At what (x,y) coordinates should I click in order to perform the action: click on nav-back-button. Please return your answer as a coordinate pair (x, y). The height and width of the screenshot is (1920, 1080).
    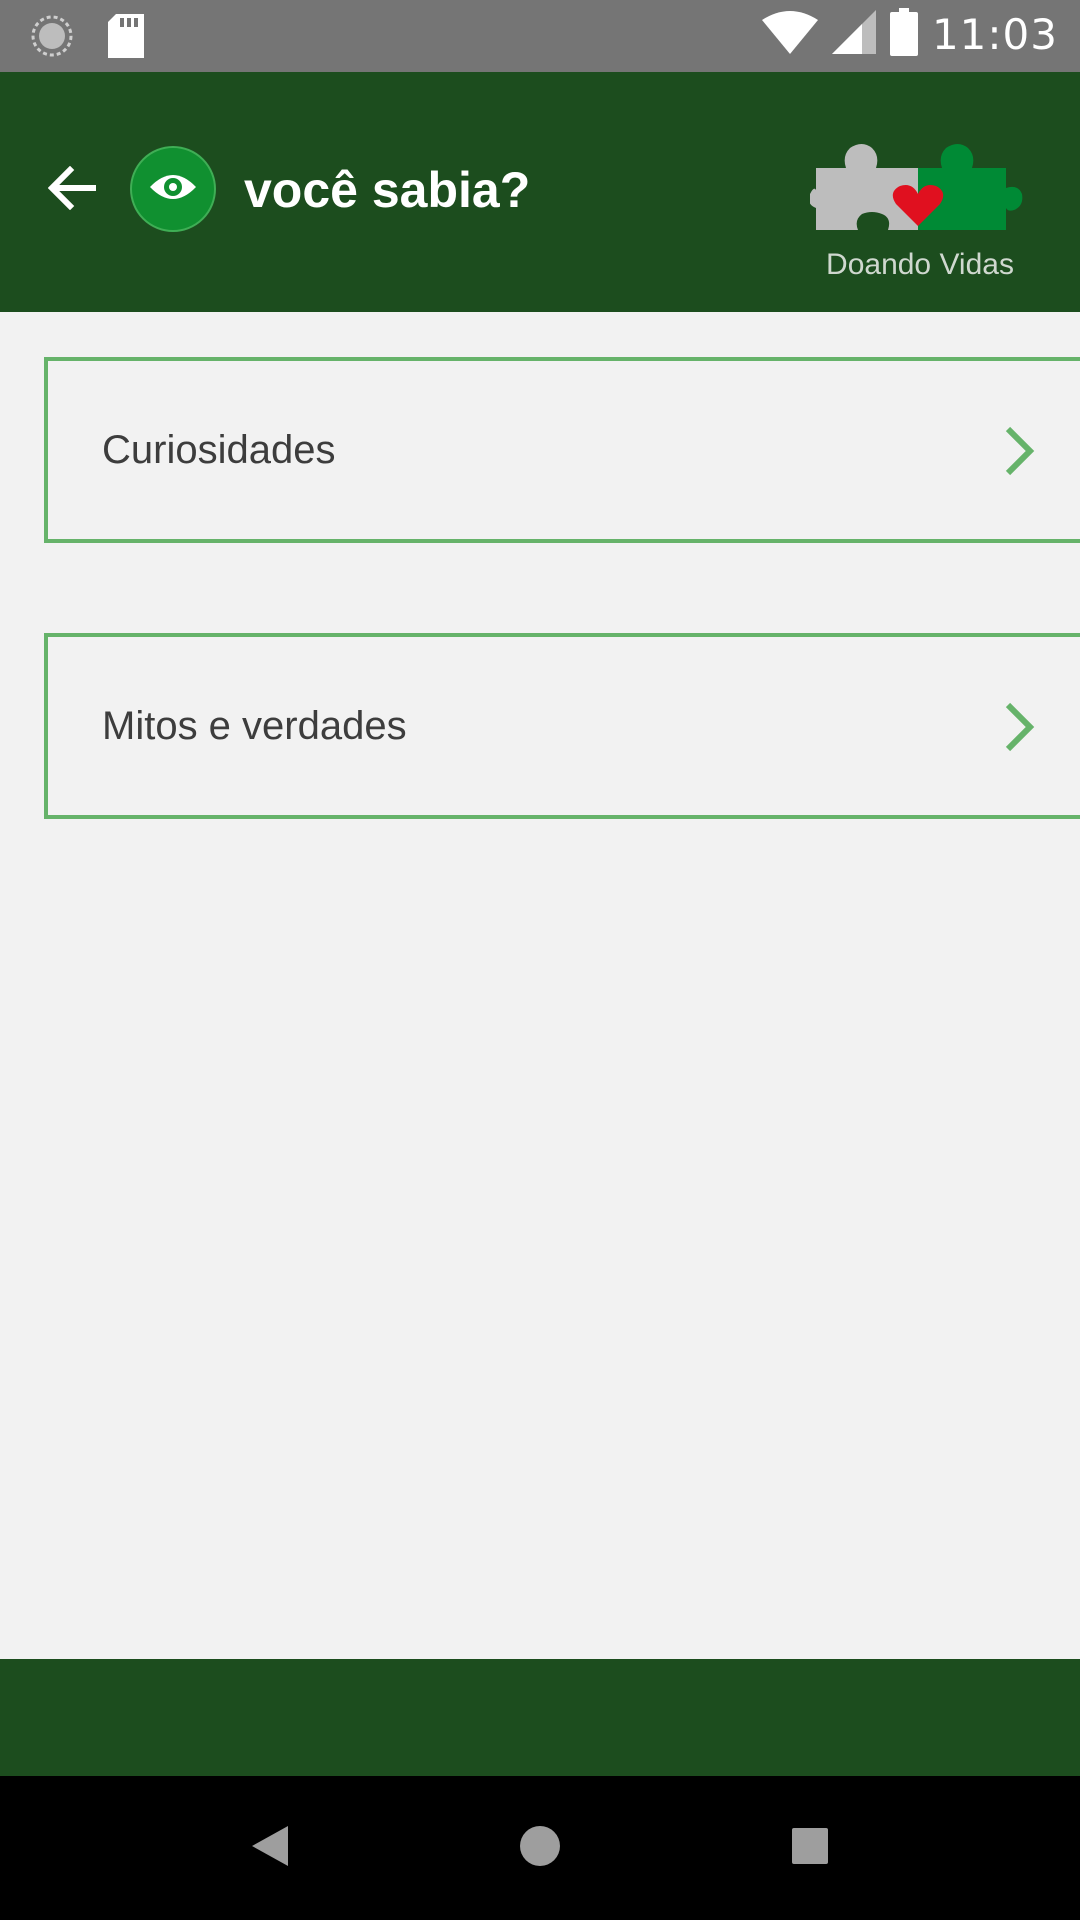
    Looking at the image, I should click on (270, 1848).